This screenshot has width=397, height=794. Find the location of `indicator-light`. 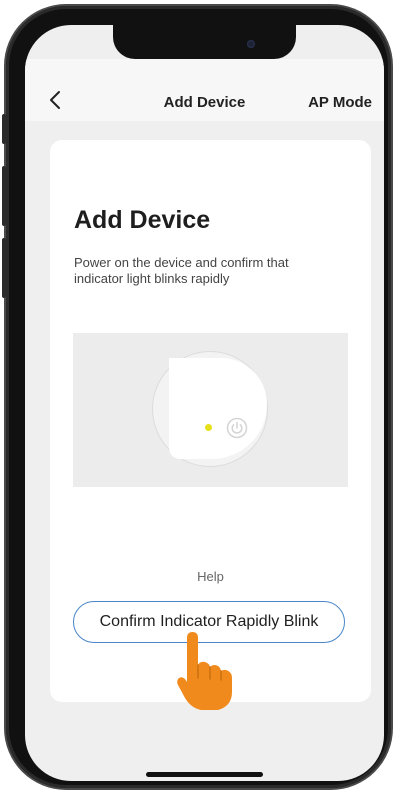

indicator-light is located at coordinates (208, 427).